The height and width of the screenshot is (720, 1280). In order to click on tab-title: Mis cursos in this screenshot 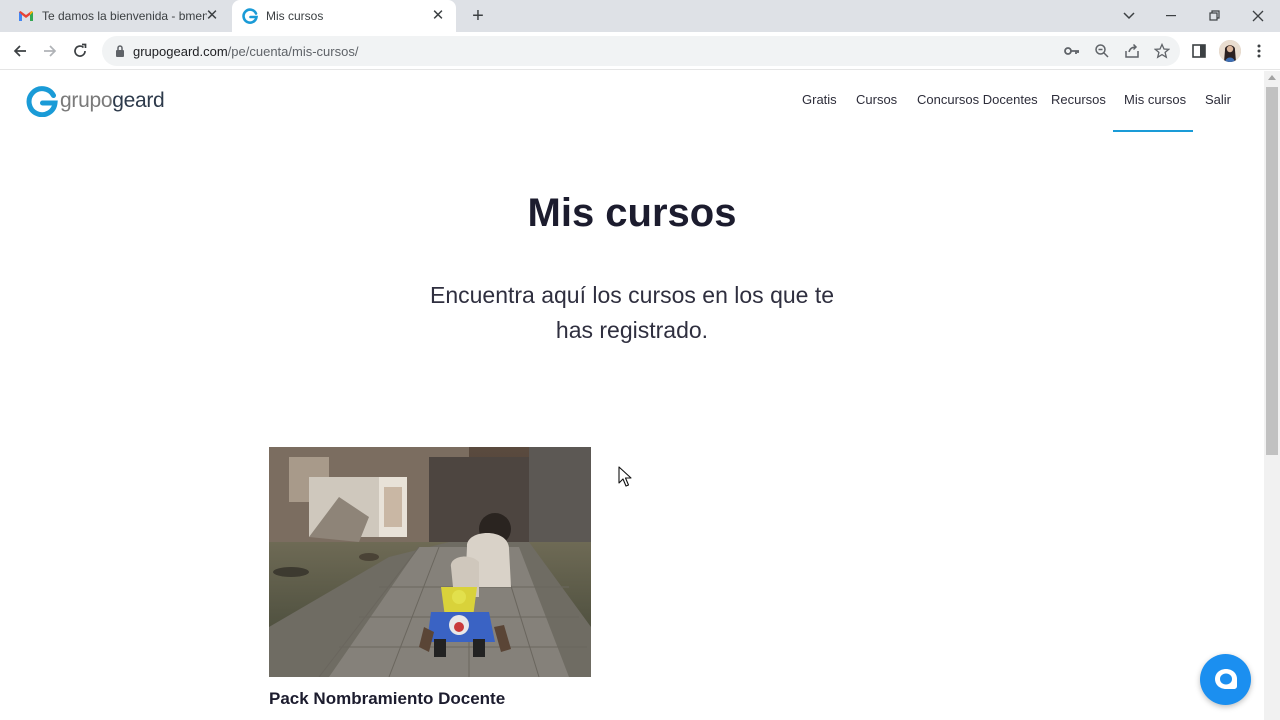, I will do `click(295, 16)`.